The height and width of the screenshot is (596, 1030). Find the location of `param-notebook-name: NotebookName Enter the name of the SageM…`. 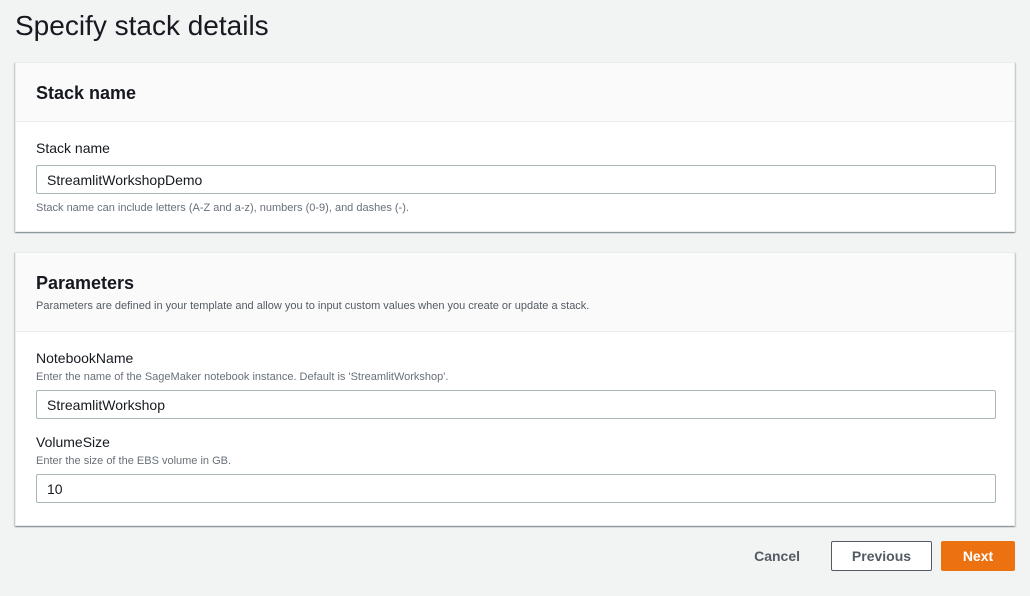

param-notebook-name: NotebookName Enter the name of the SageM… is located at coordinates (516, 384).